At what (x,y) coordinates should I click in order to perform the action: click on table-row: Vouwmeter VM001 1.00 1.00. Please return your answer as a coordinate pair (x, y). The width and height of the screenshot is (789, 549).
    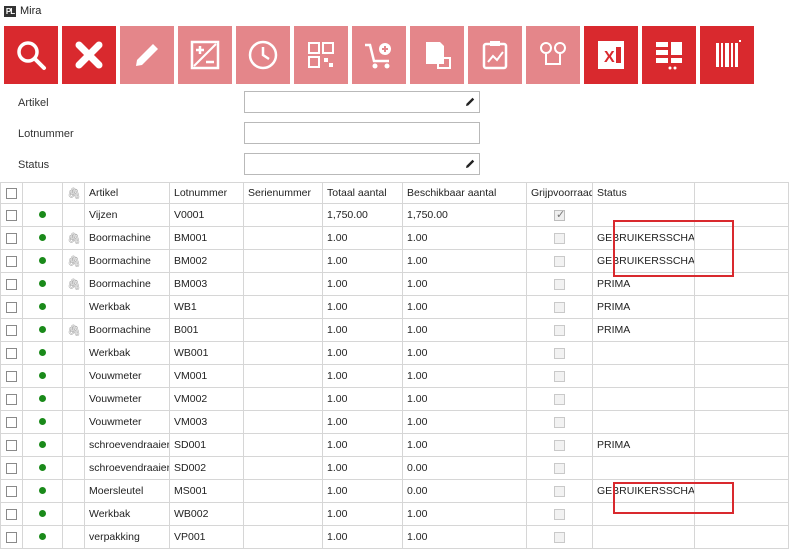
    Looking at the image, I should click on (394, 376).